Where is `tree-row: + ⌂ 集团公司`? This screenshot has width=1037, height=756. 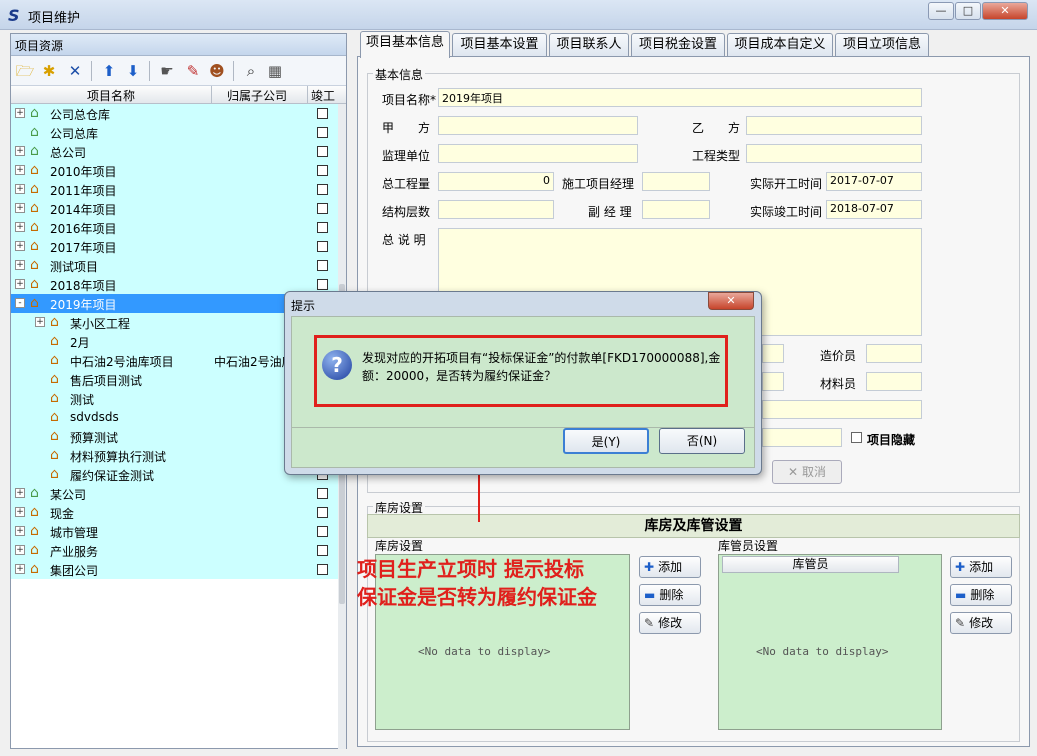 tree-row: + ⌂ 集团公司 is located at coordinates (174, 569).